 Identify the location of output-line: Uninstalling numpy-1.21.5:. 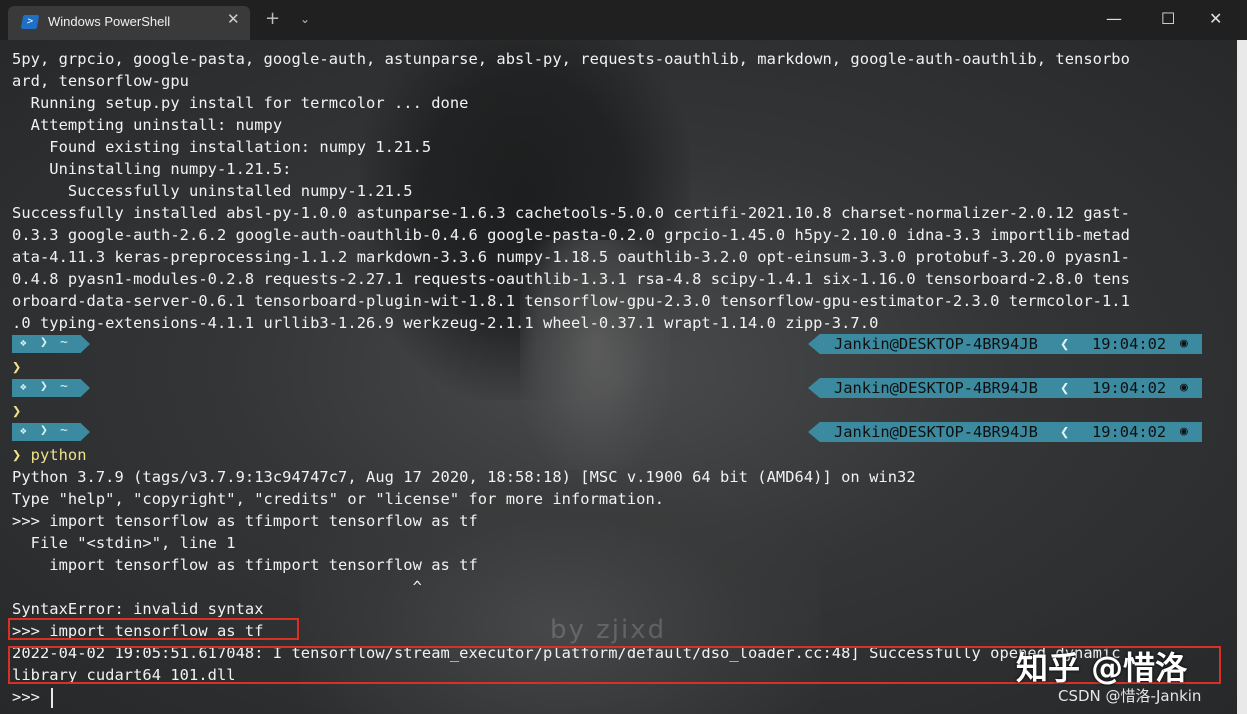
(152, 169).